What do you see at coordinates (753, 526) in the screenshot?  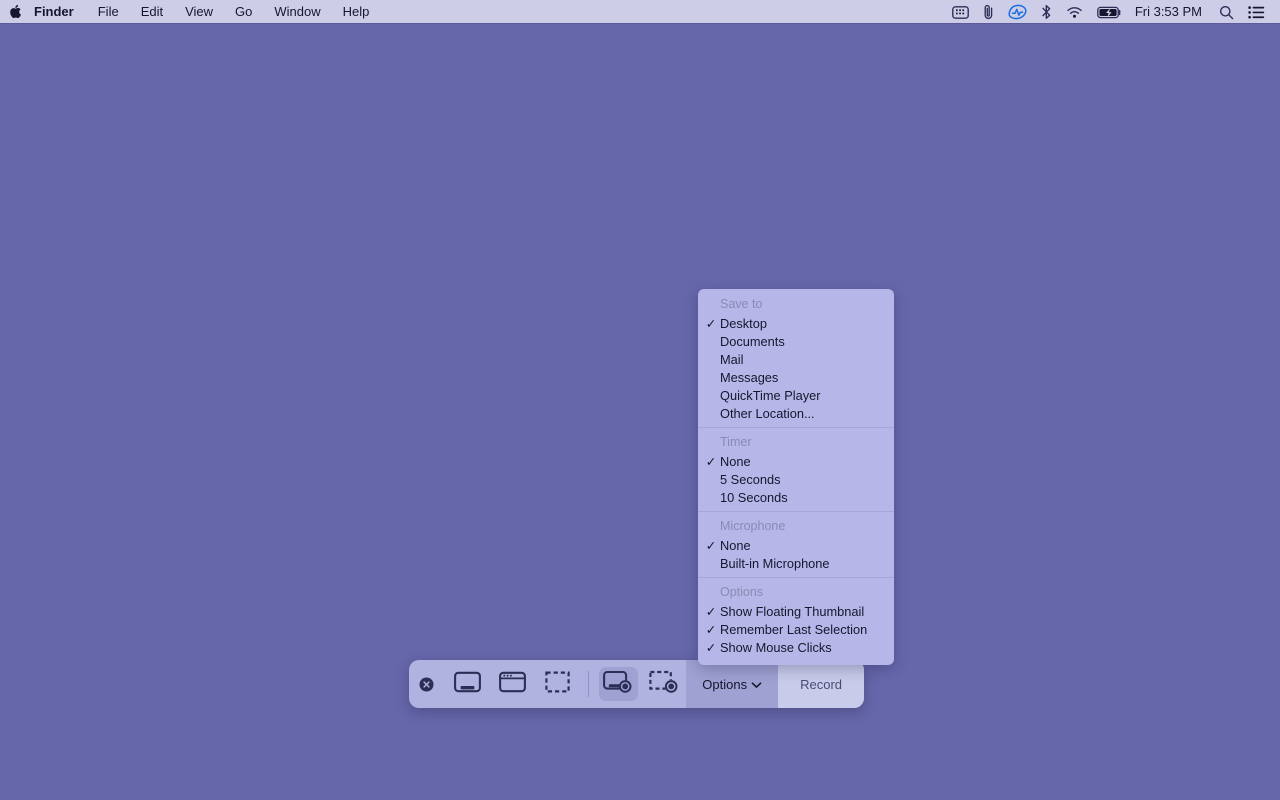 I see `menu-section-header: Microphone` at bounding box center [753, 526].